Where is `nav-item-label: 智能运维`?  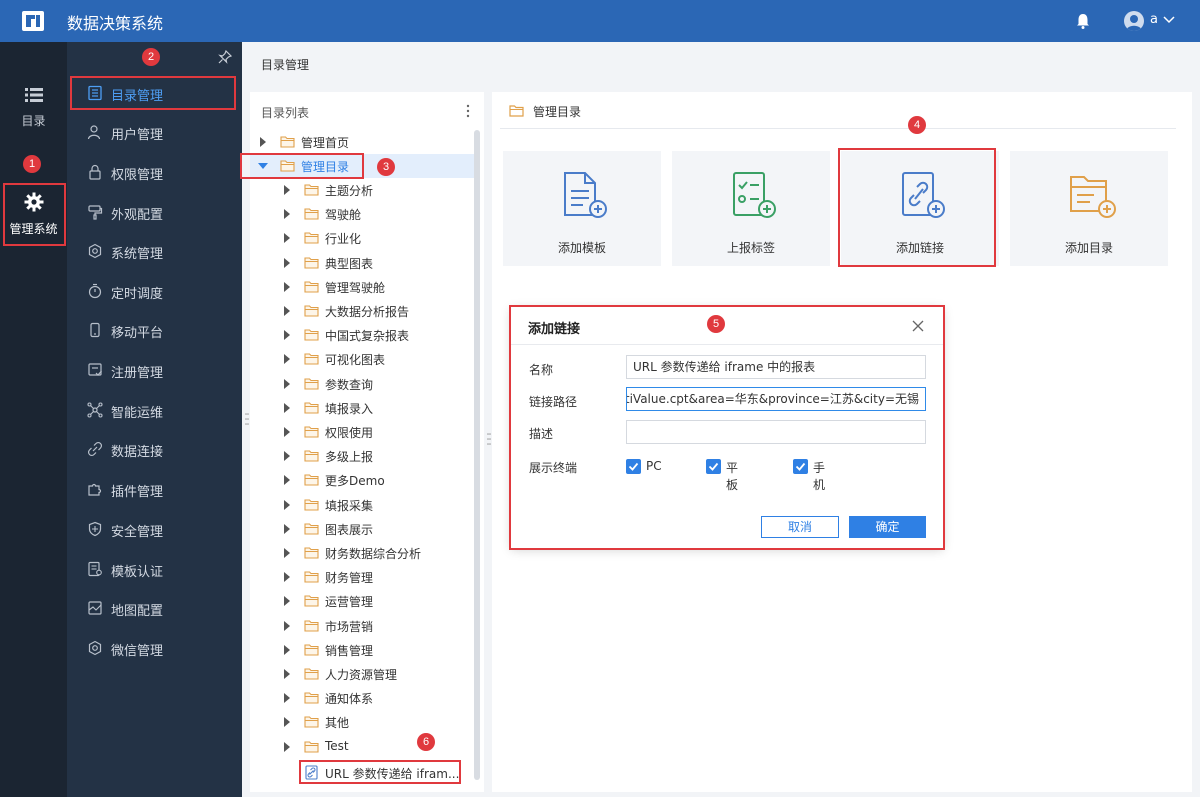
nav-item-label: 智能运维 is located at coordinates (137, 413).